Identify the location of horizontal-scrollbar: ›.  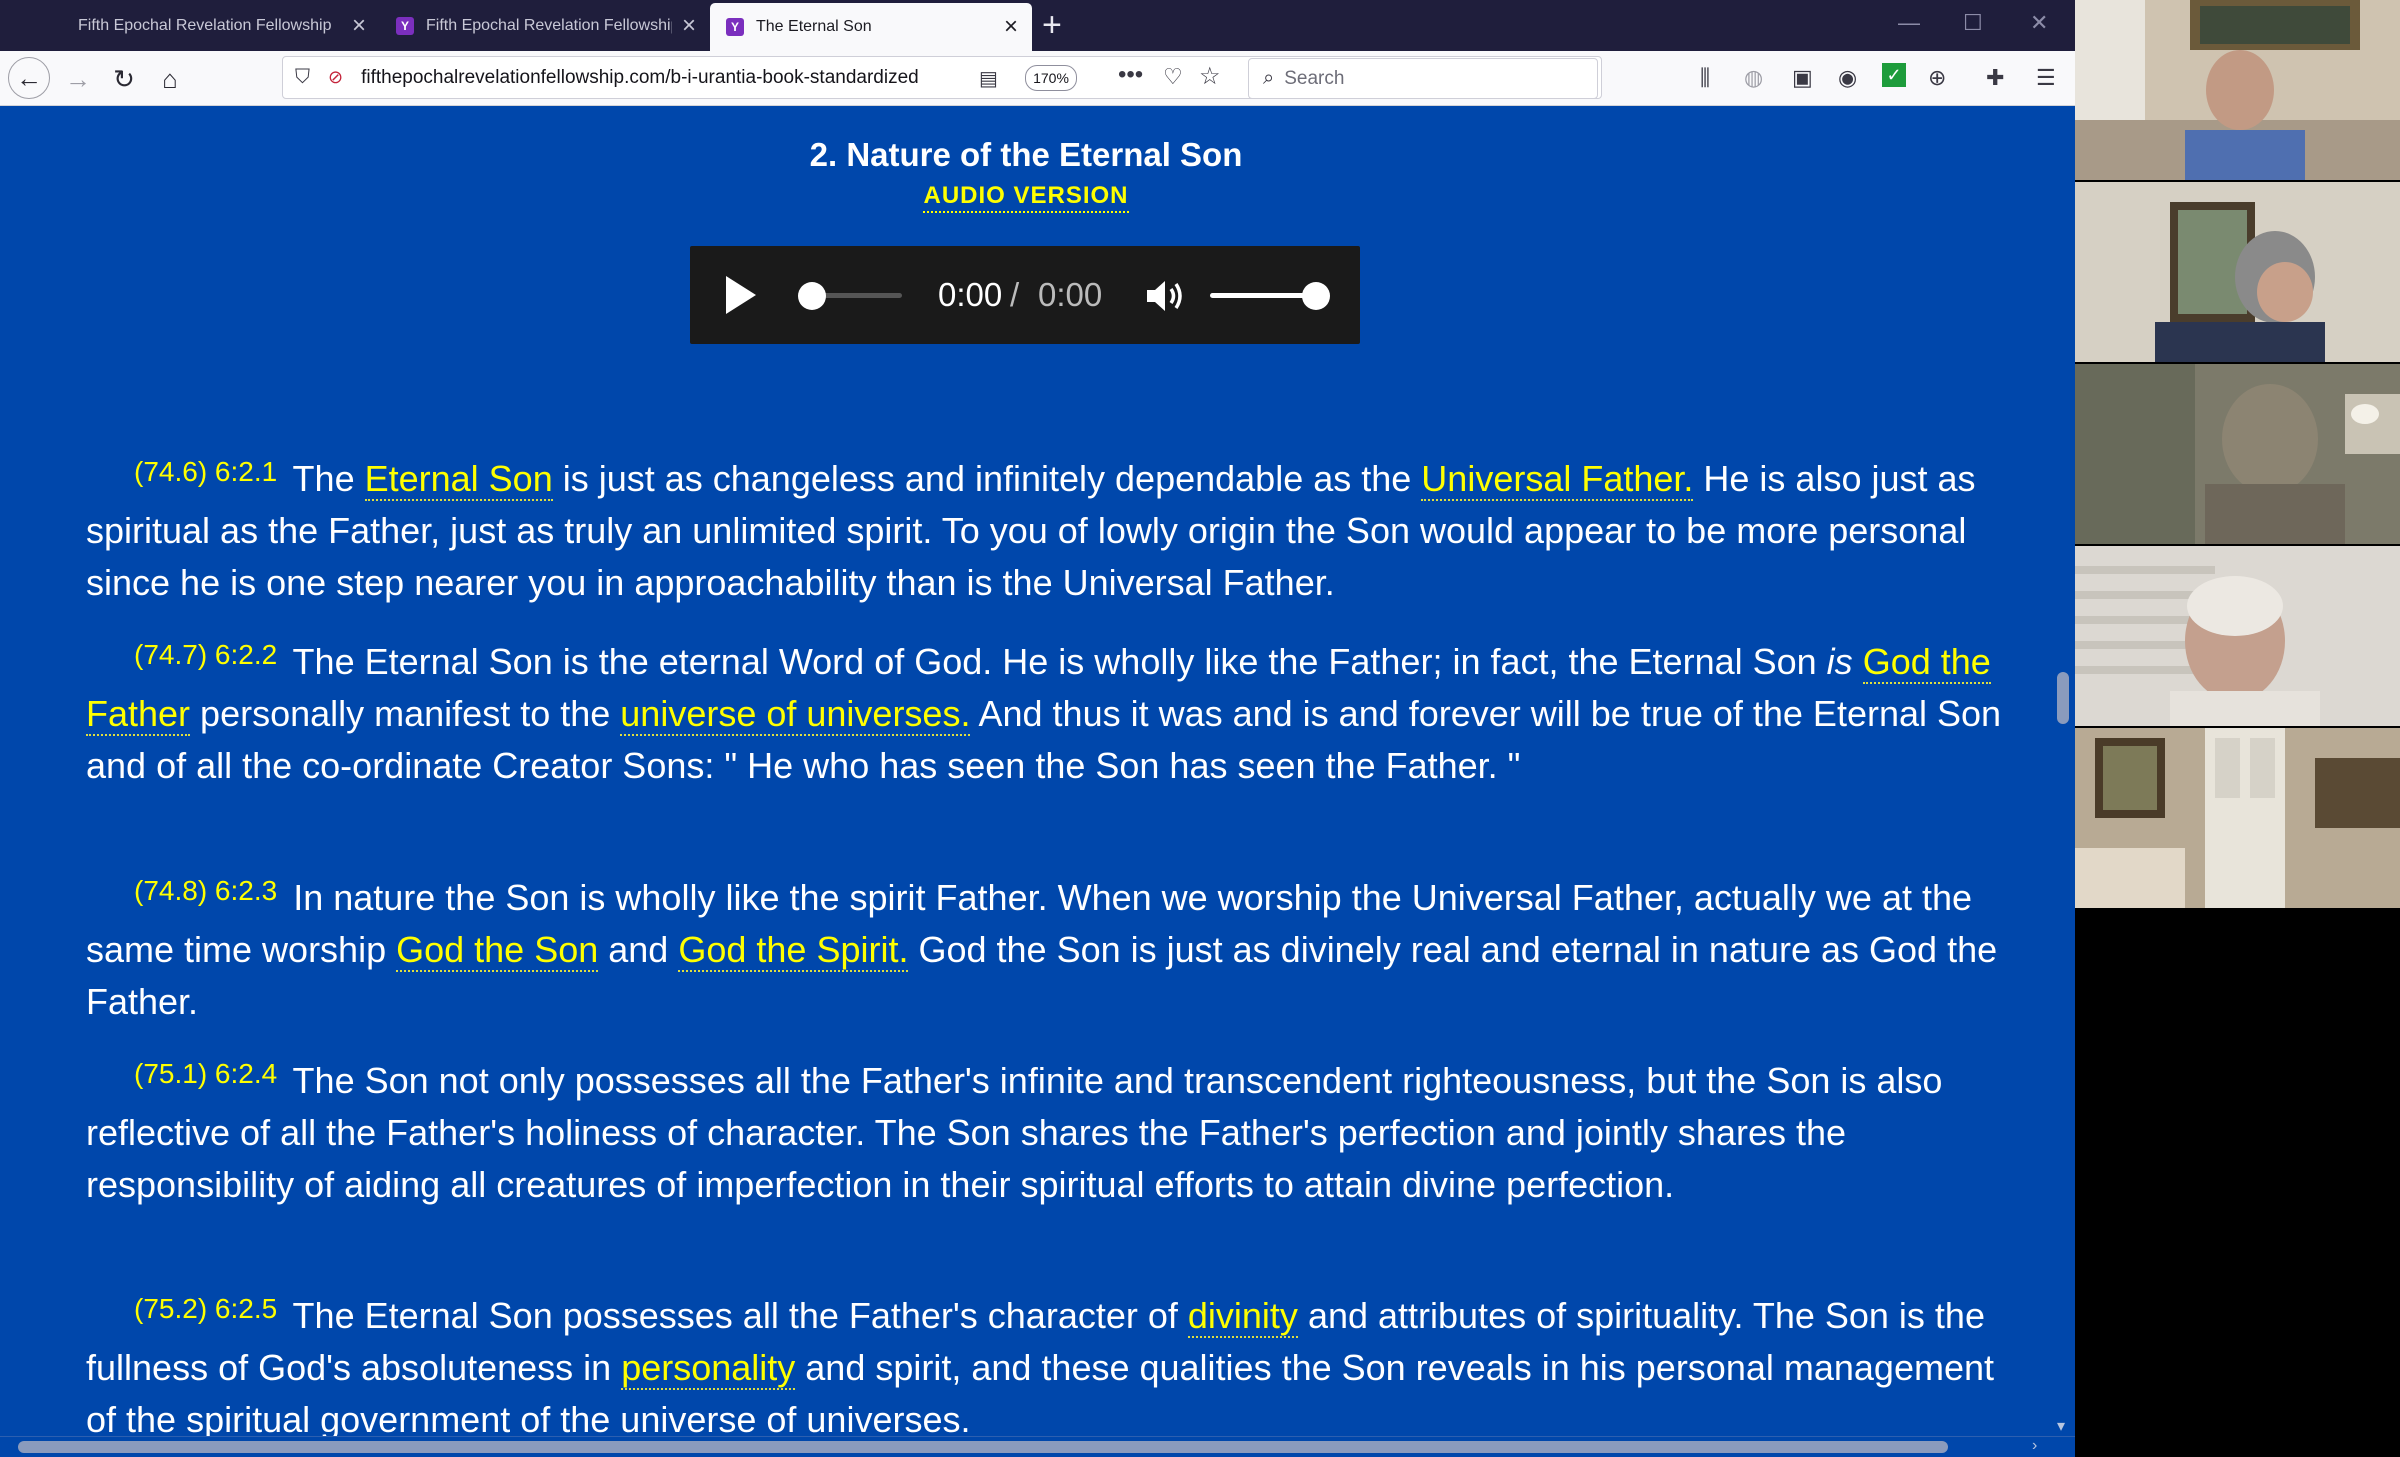
(1037, 1446).